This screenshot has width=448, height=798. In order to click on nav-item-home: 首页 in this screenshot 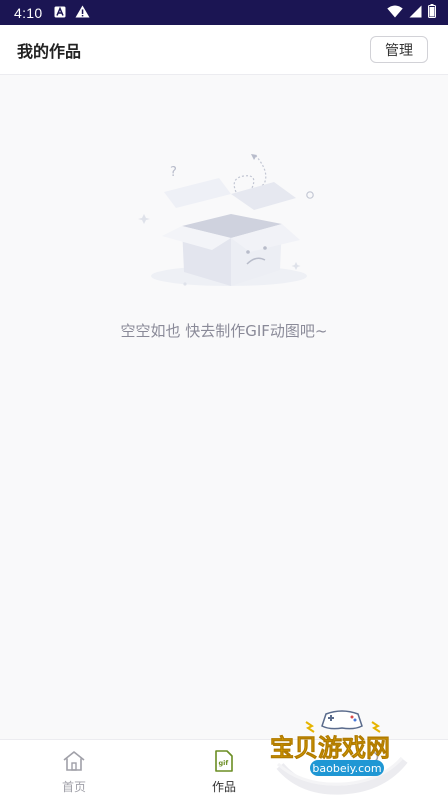, I will do `click(74, 769)`.